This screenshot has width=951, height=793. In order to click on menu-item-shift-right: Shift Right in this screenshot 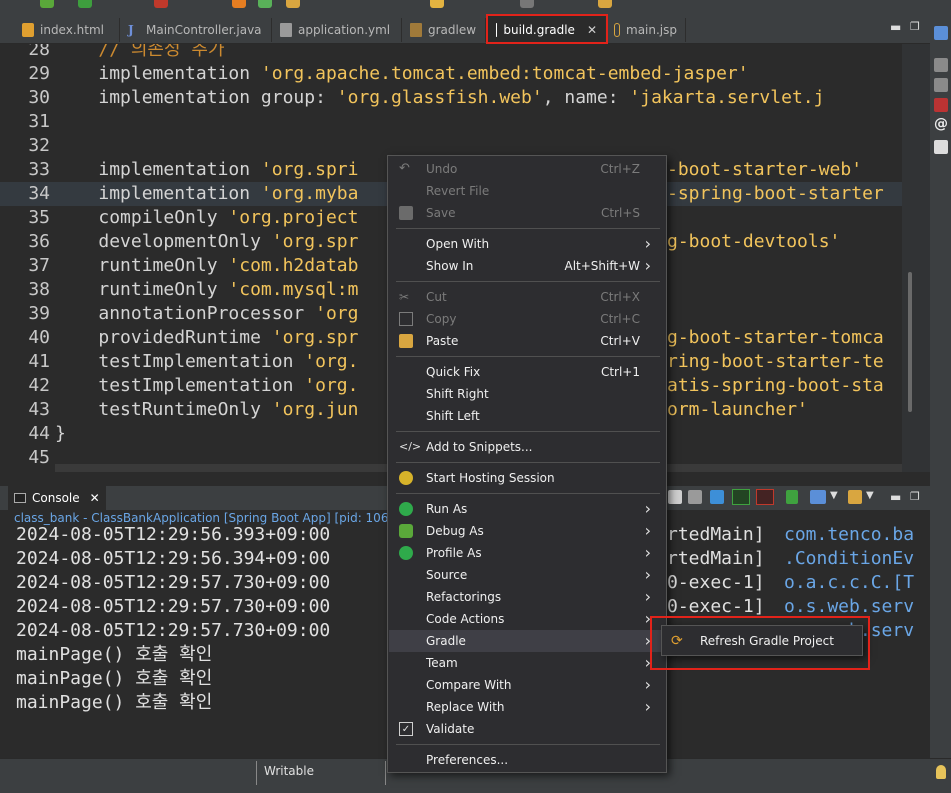, I will do `click(527, 394)`.